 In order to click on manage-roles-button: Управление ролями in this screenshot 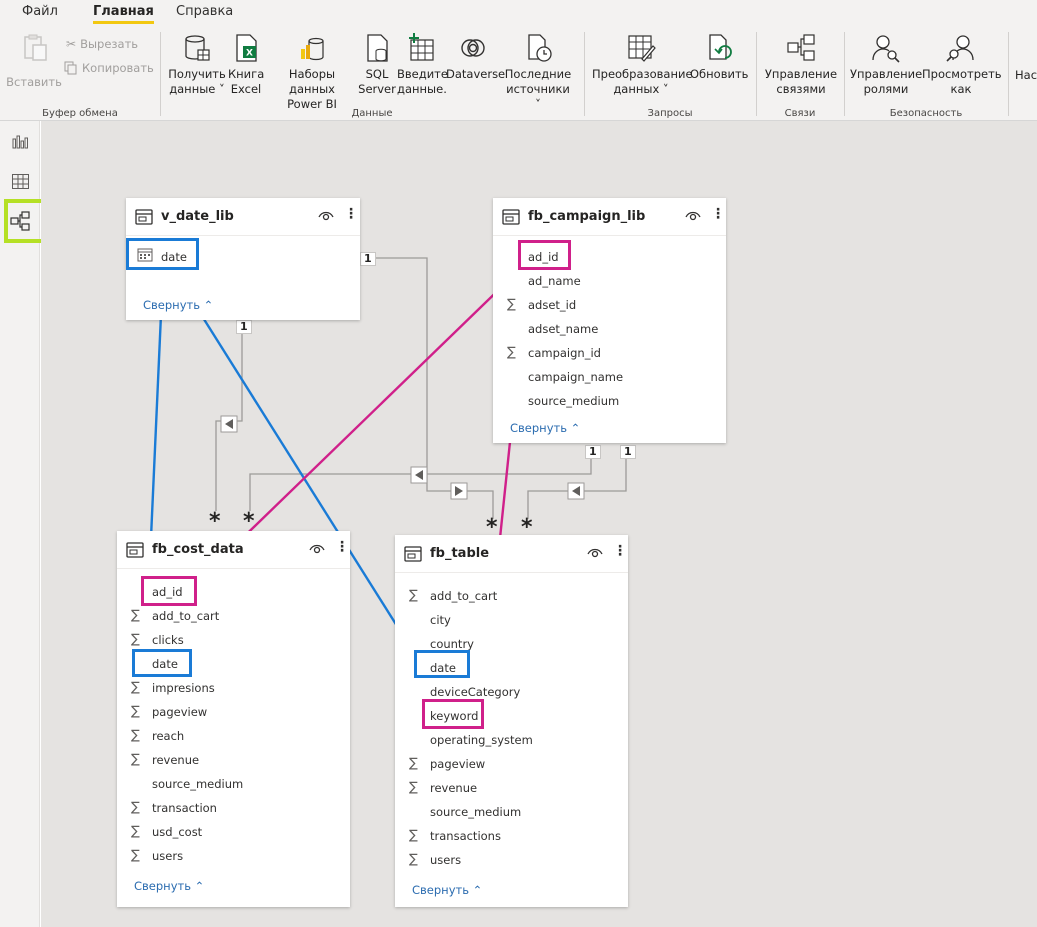, I will do `click(886, 63)`.